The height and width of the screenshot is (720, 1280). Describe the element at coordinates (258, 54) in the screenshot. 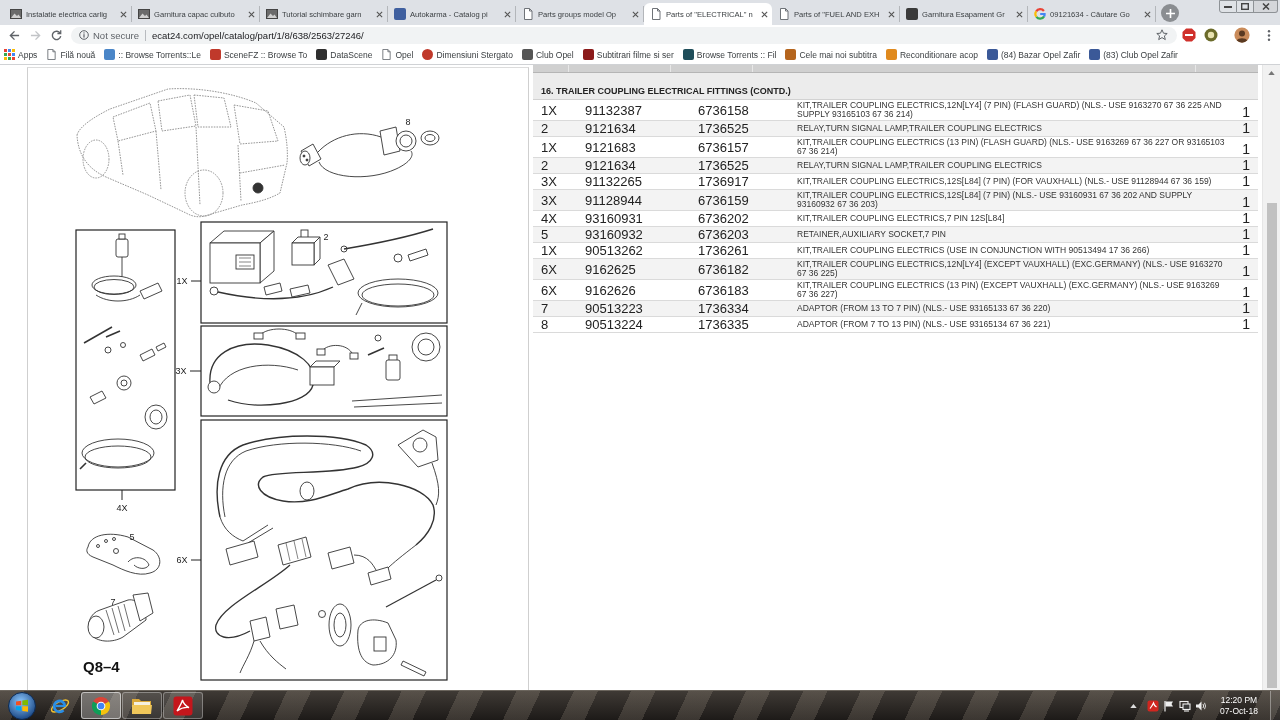

I see `bookmark-link: SceneFZ :: Browse To` at that location.